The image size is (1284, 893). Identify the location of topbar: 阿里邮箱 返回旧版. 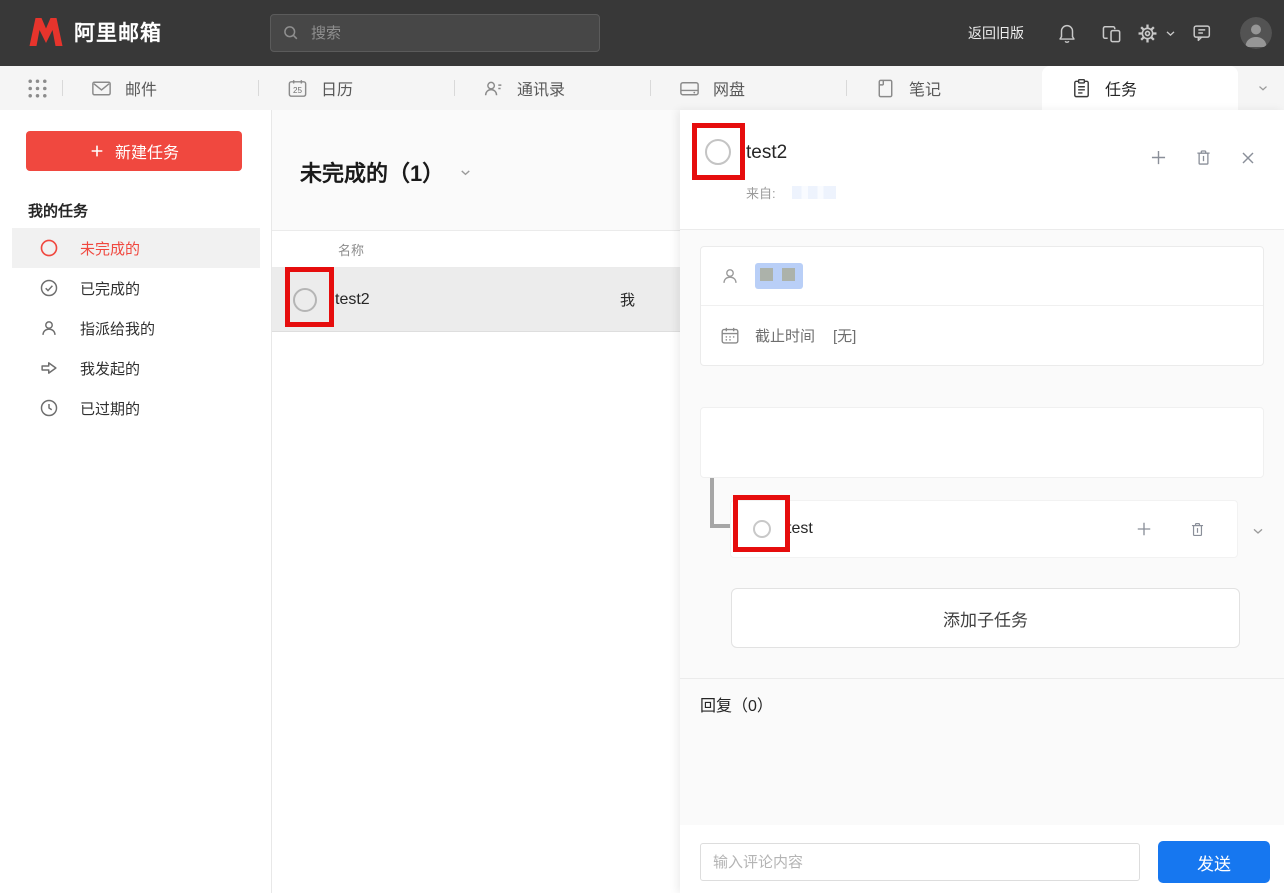
(642, 33).